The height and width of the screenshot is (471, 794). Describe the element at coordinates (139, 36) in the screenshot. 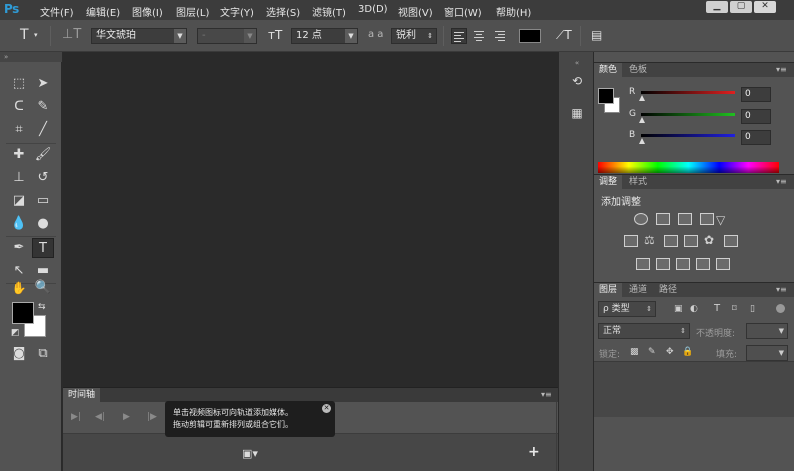

I see `font-family-select: 华文琥珀 ▼` at that location.